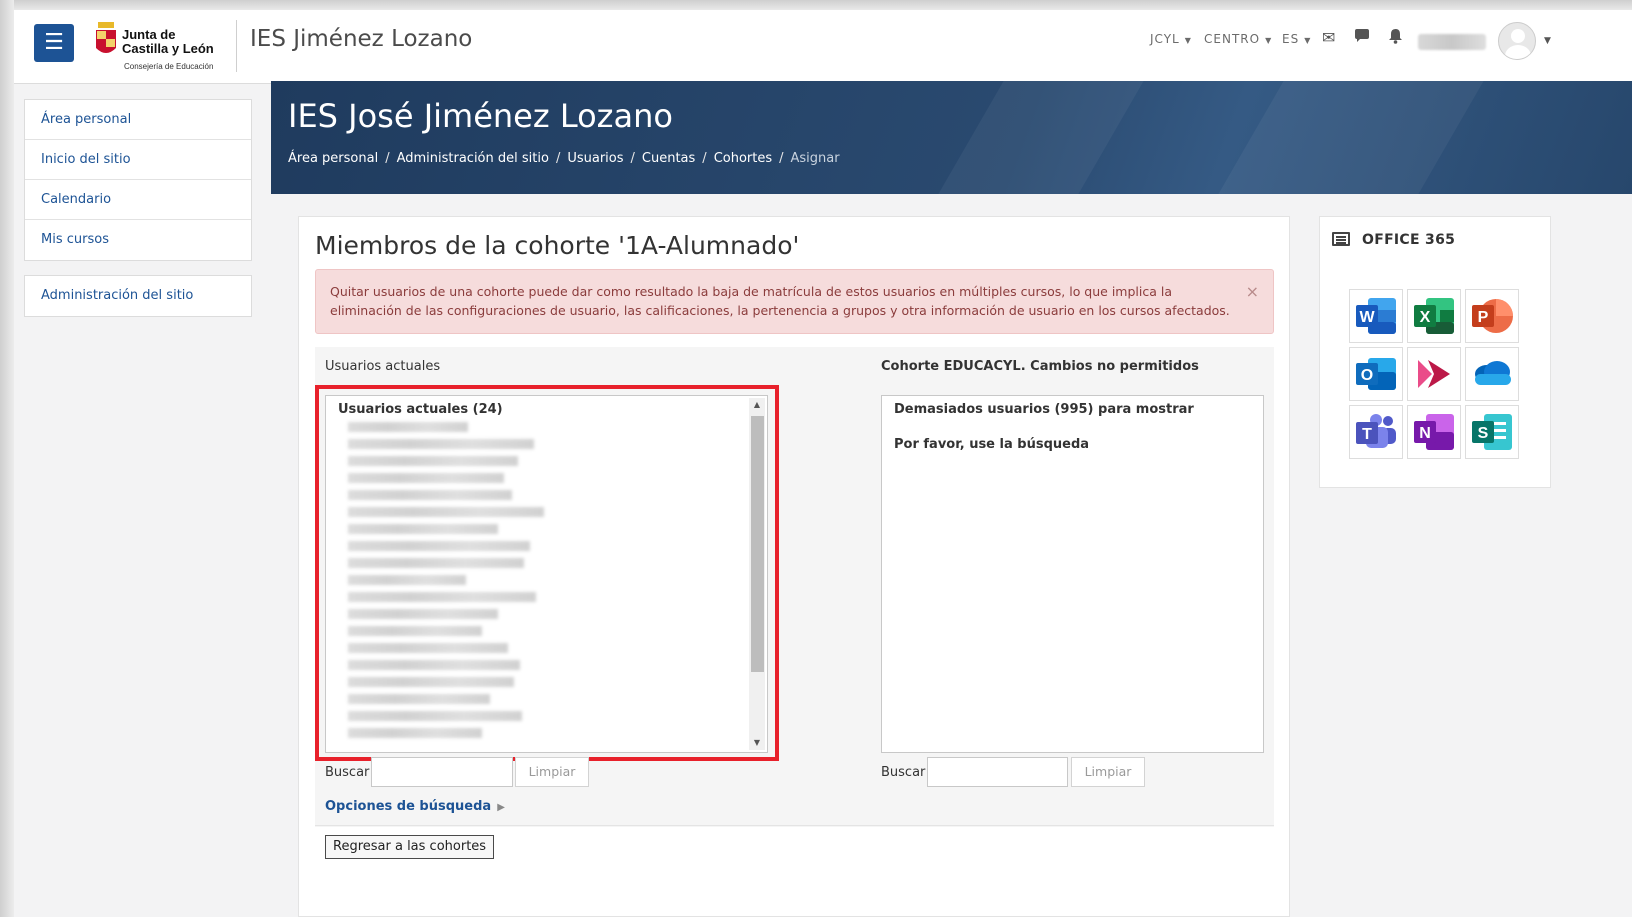 Image resolution: width=1632 pixels, height=917 pixels. Describe the element at coordinates (1367, 375) in the screenshot. I see `svg-text: O` at that location.